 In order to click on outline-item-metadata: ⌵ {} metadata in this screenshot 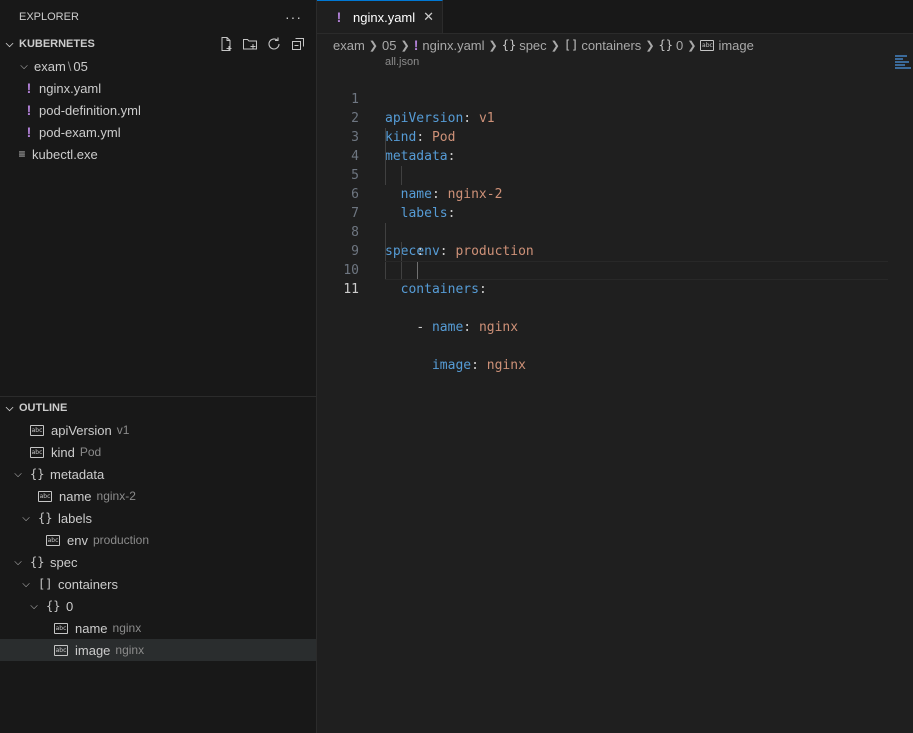, I will do `click(158, 474)`.